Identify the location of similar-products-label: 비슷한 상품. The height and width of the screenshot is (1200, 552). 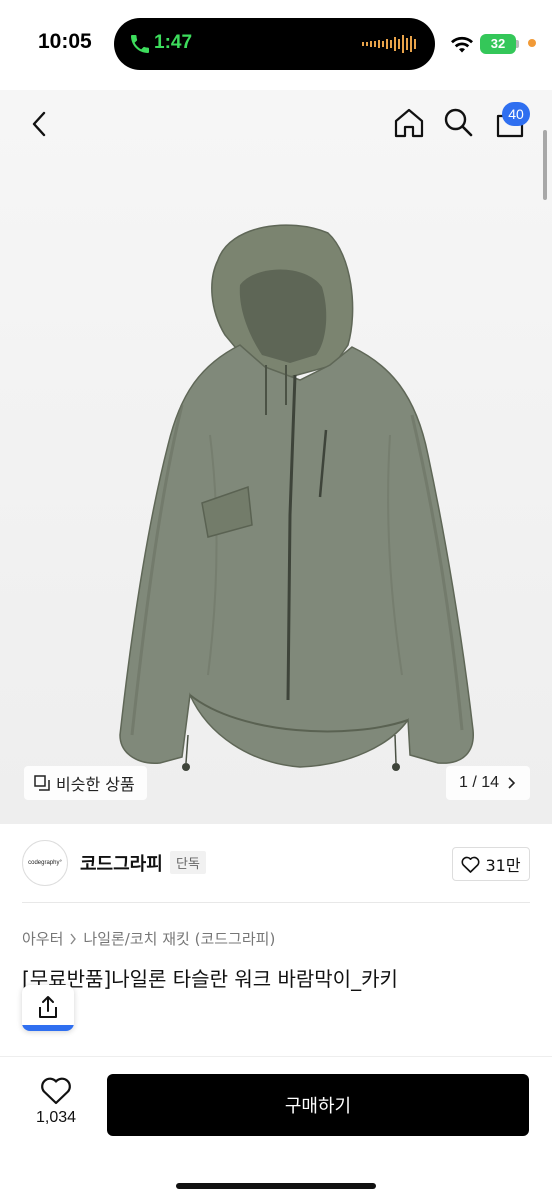
(95, 784).